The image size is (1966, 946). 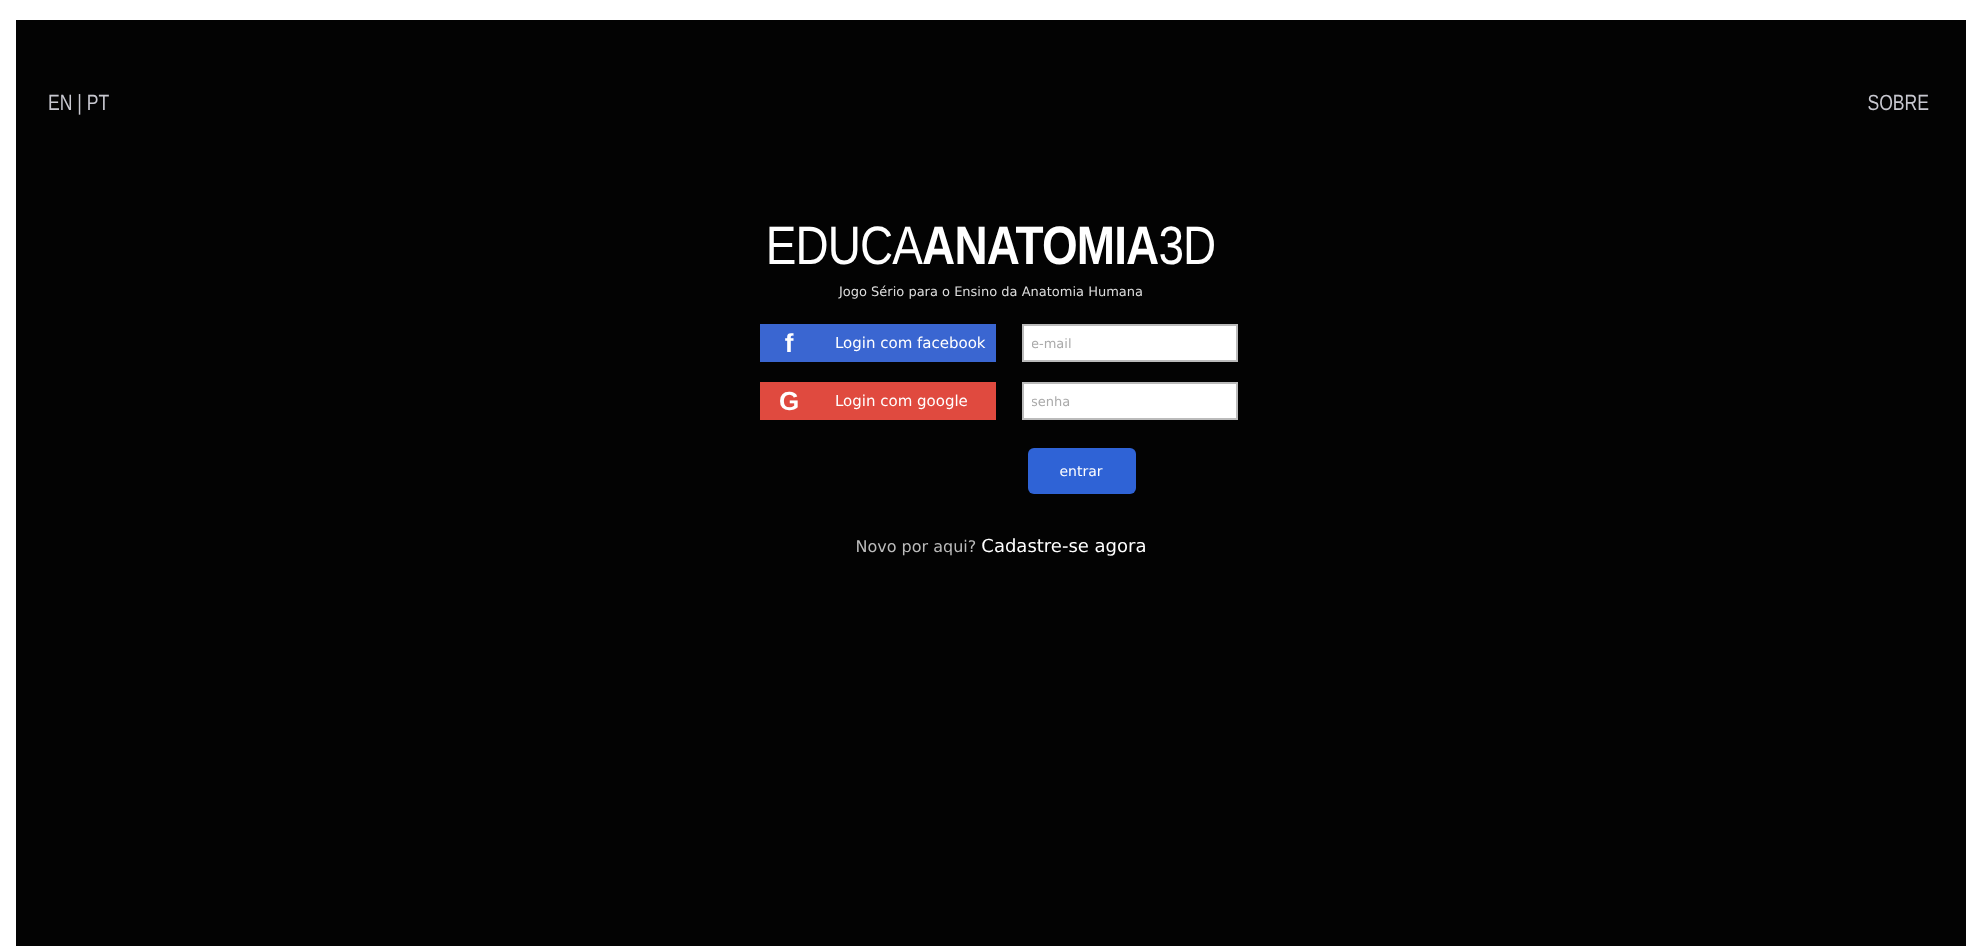 What do you see at coordinates (79, 104) in the screenshot?
I see `language-links: EN | PT` at bounding box center [79, 104].